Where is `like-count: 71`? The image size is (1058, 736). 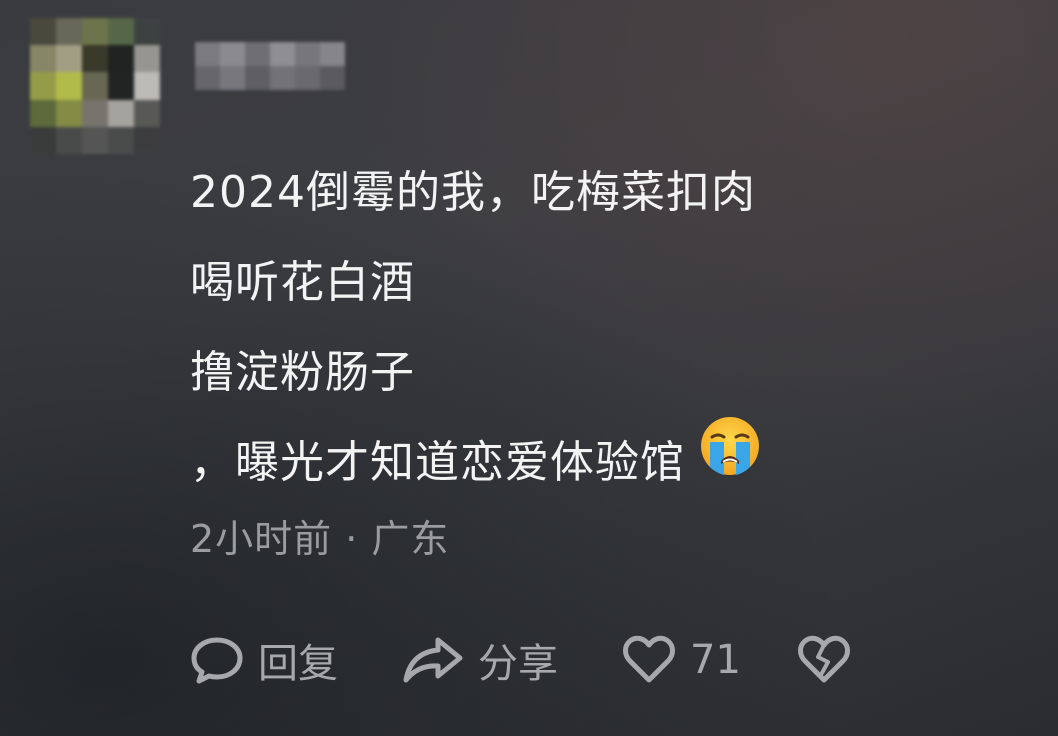
like-count: 71 is located at coordinates (715, 660).